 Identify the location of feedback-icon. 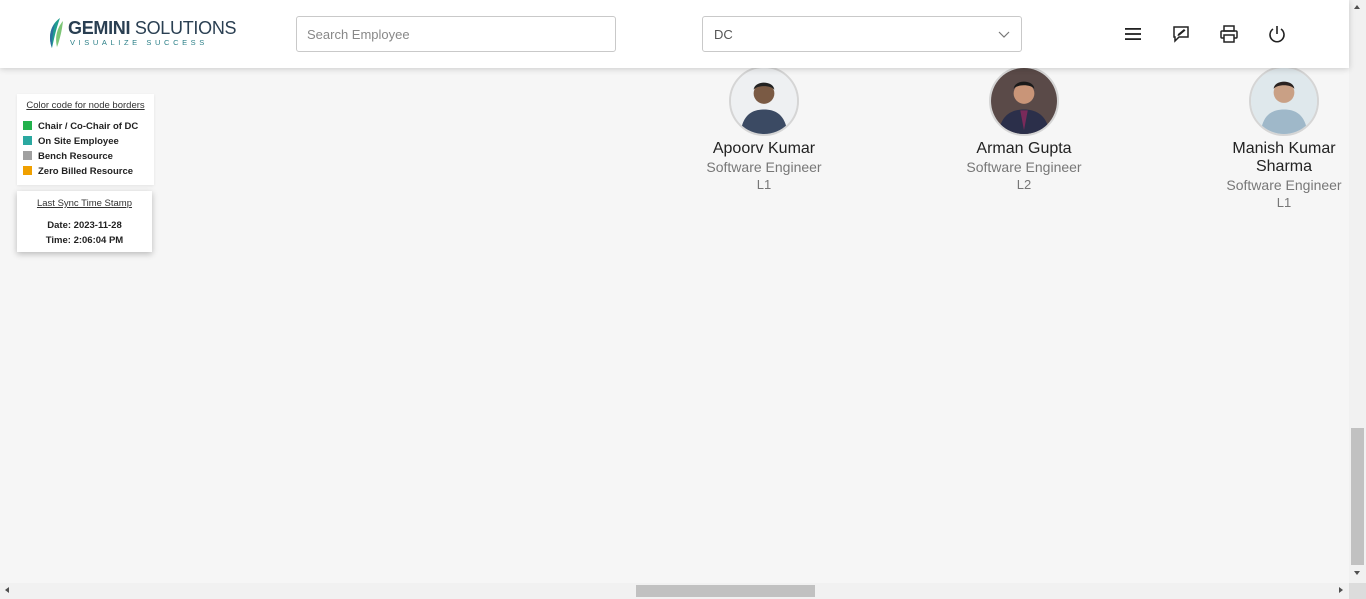
(1181, 34).